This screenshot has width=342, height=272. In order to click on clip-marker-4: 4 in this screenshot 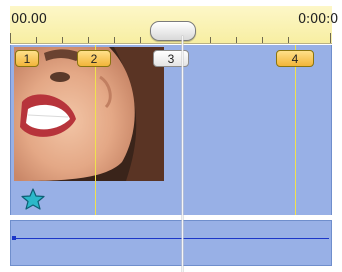, I will do `click(295, 58)`.